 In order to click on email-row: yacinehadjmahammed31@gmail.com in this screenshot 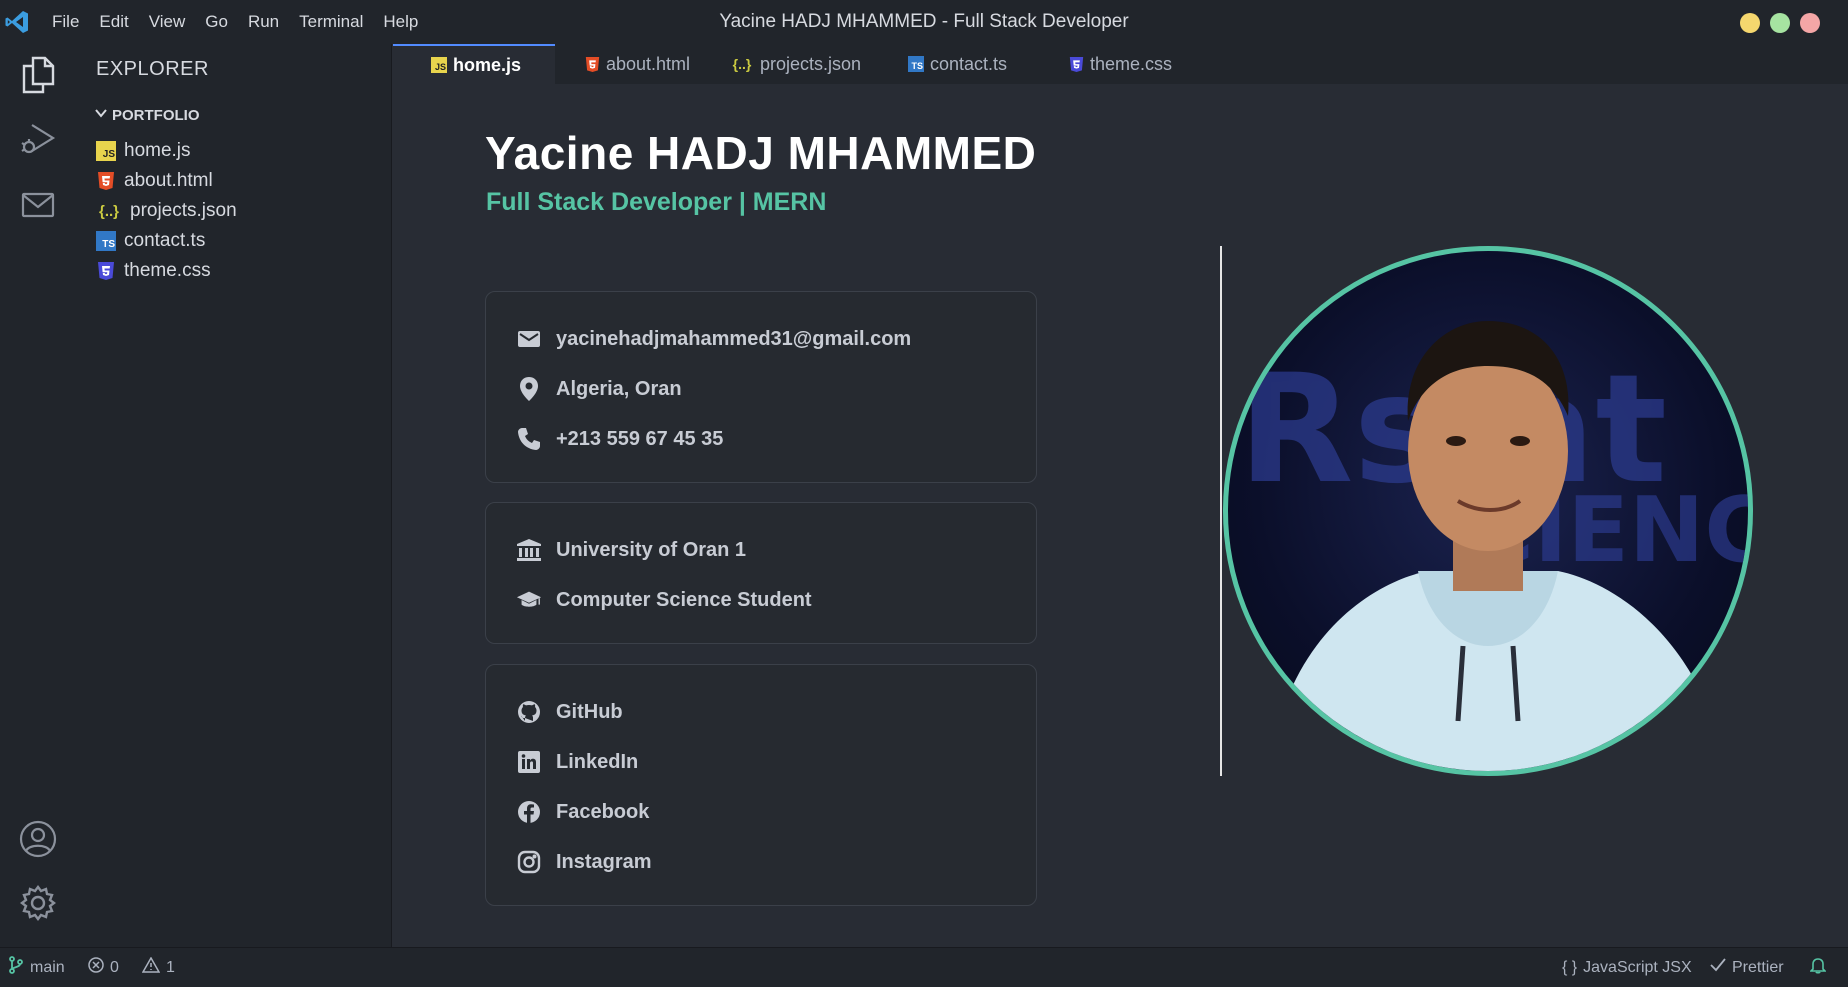, I will do `click(776, 339)`.